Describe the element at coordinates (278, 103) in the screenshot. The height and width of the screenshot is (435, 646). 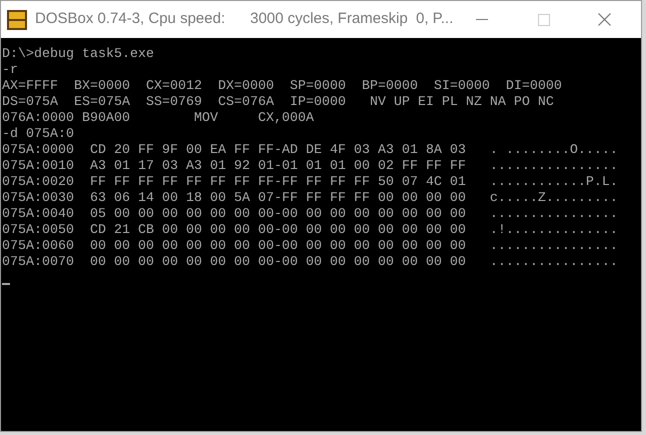
I see `terminal-line: DS=075A ES=075A SS=0769 CS=076A IP=0000 NV UP EI PL NZ NA PO NC` at that location.